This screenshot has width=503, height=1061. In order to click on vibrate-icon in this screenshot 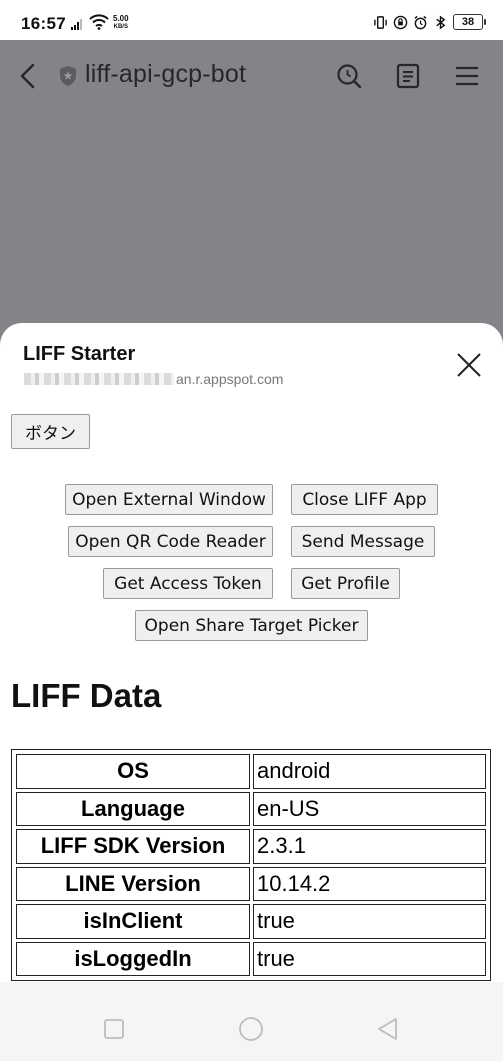, I will do `click(380, 22)`.